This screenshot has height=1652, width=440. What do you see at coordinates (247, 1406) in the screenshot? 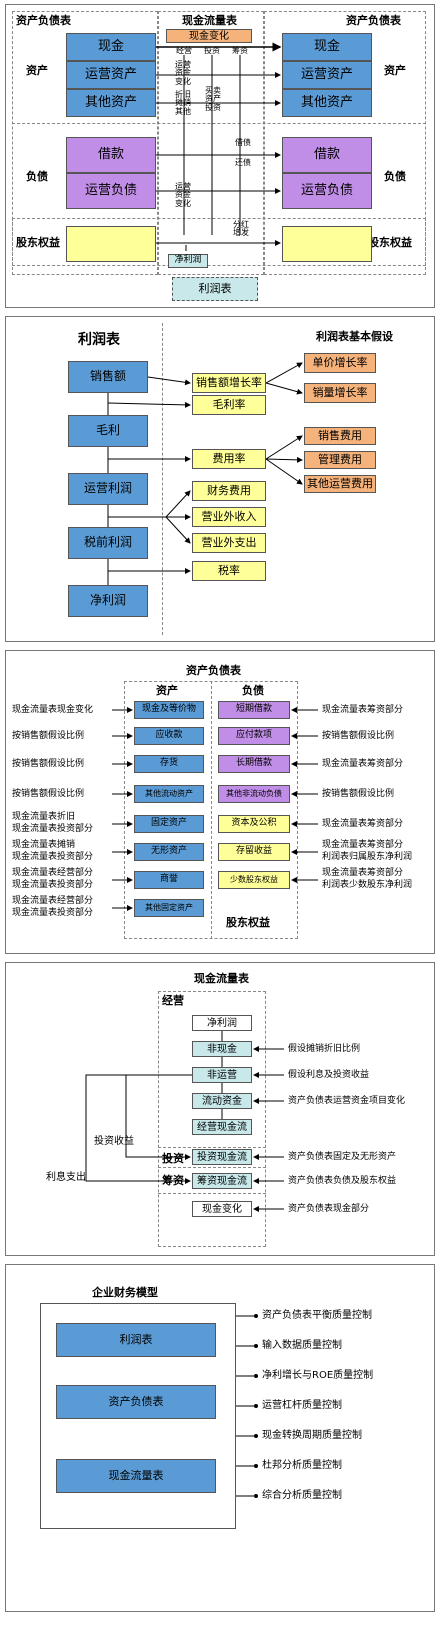
I see `panel5-connectors` at bounding box center [247, 1406].